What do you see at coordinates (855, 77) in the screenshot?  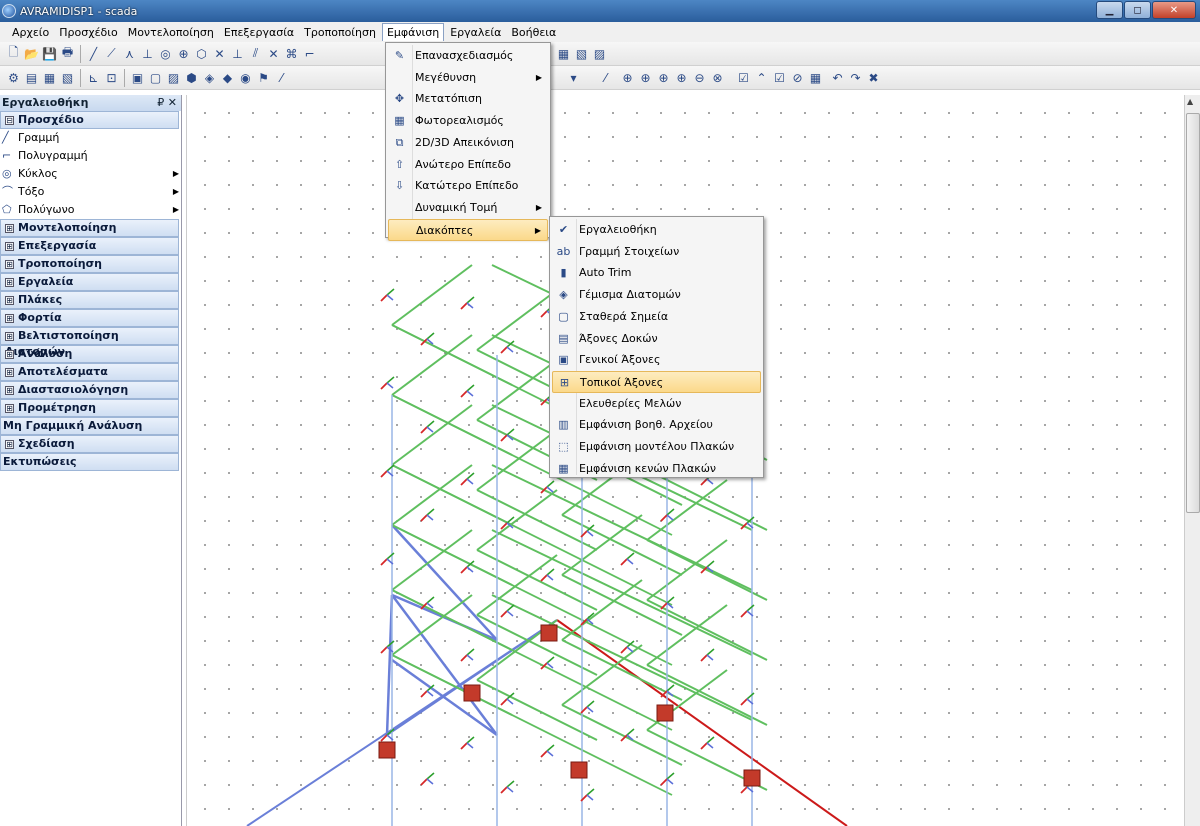 I see `toolbar-tool-icon: ↷` at bounding box center [855, 77].